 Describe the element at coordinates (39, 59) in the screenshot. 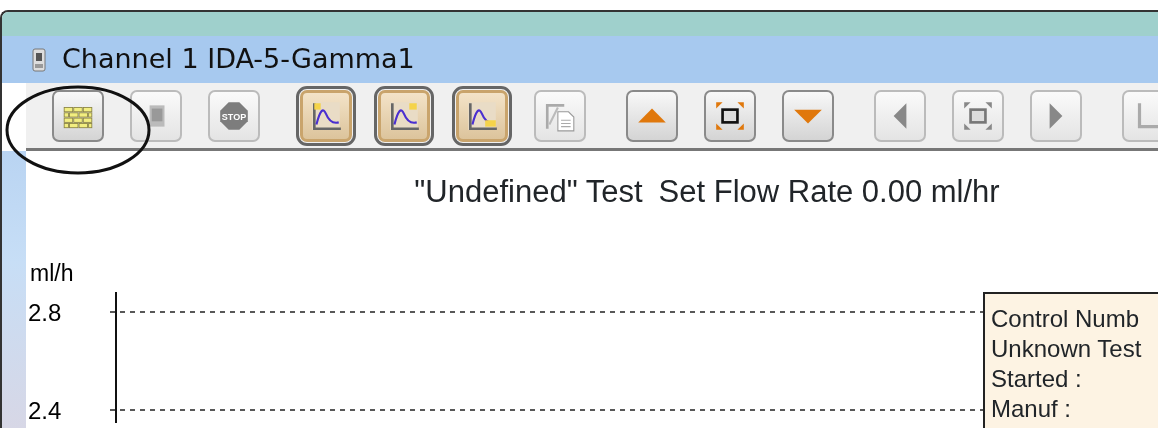

I see `device-icon` at that location.